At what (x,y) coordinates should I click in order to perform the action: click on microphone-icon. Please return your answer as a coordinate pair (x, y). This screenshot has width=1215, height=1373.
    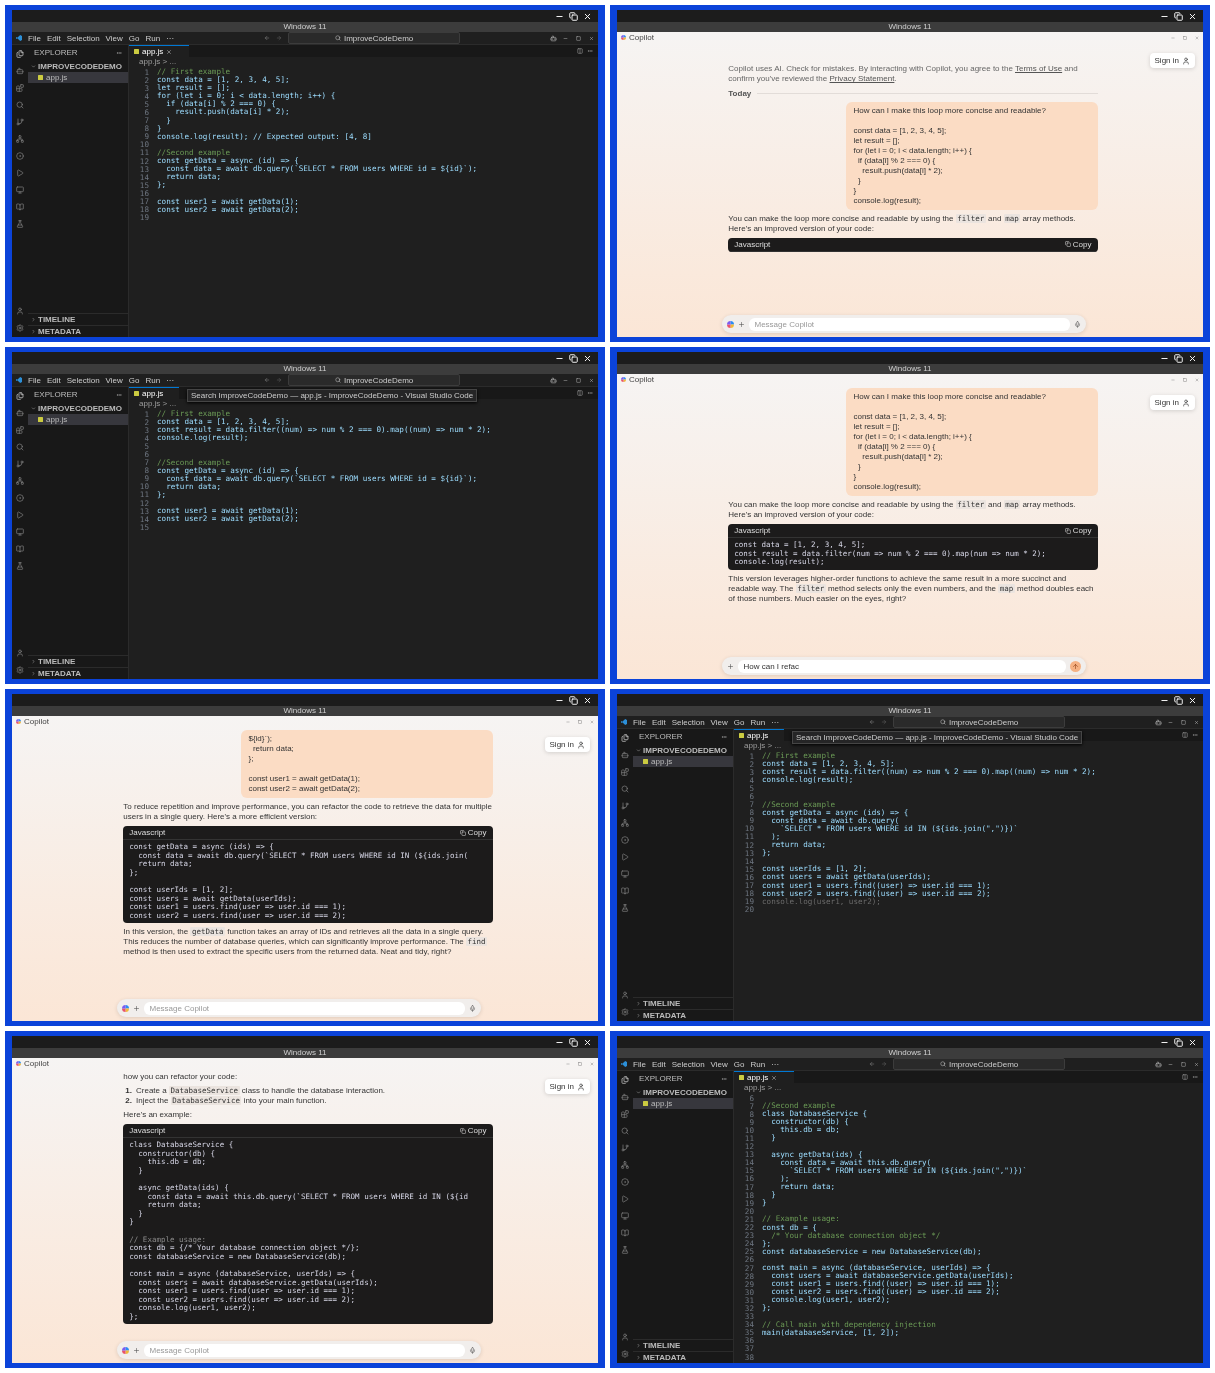
    Looking at the image, I should click on (472, 1350).